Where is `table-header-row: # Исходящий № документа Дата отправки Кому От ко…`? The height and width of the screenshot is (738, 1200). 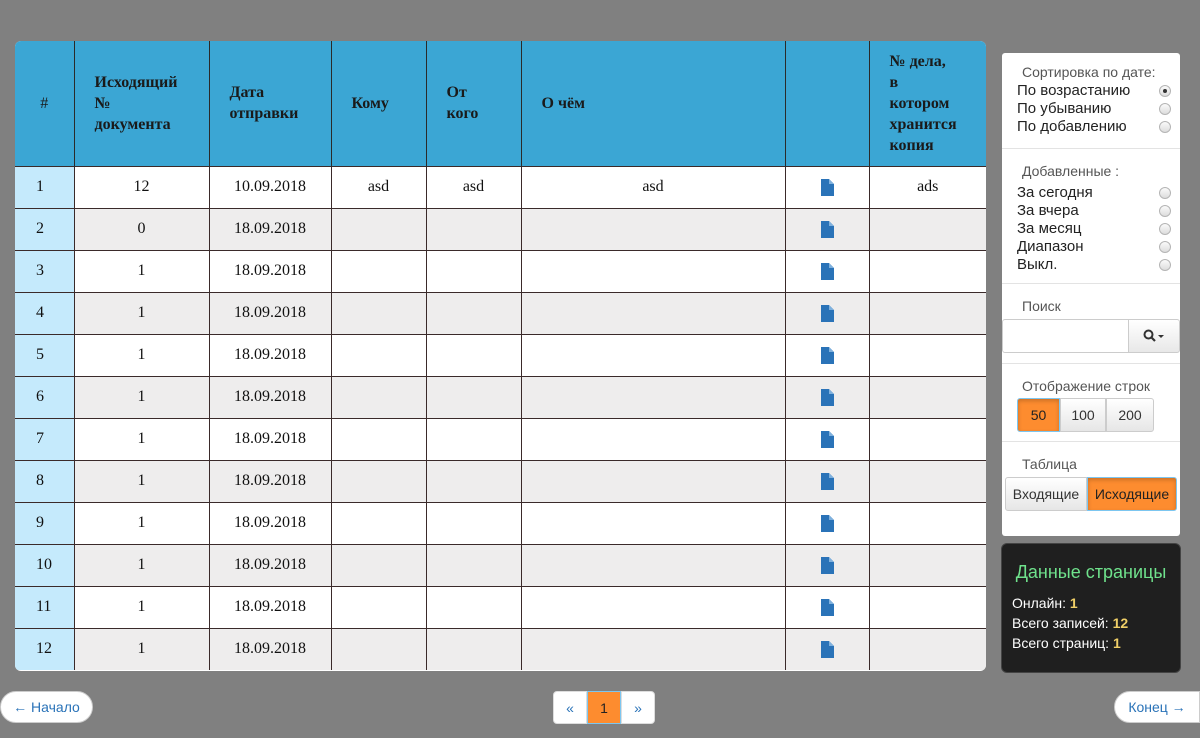
table-header-row: # Исходящий № документа Дата отправки Кому От ко… is located at coordinates (500, 103).